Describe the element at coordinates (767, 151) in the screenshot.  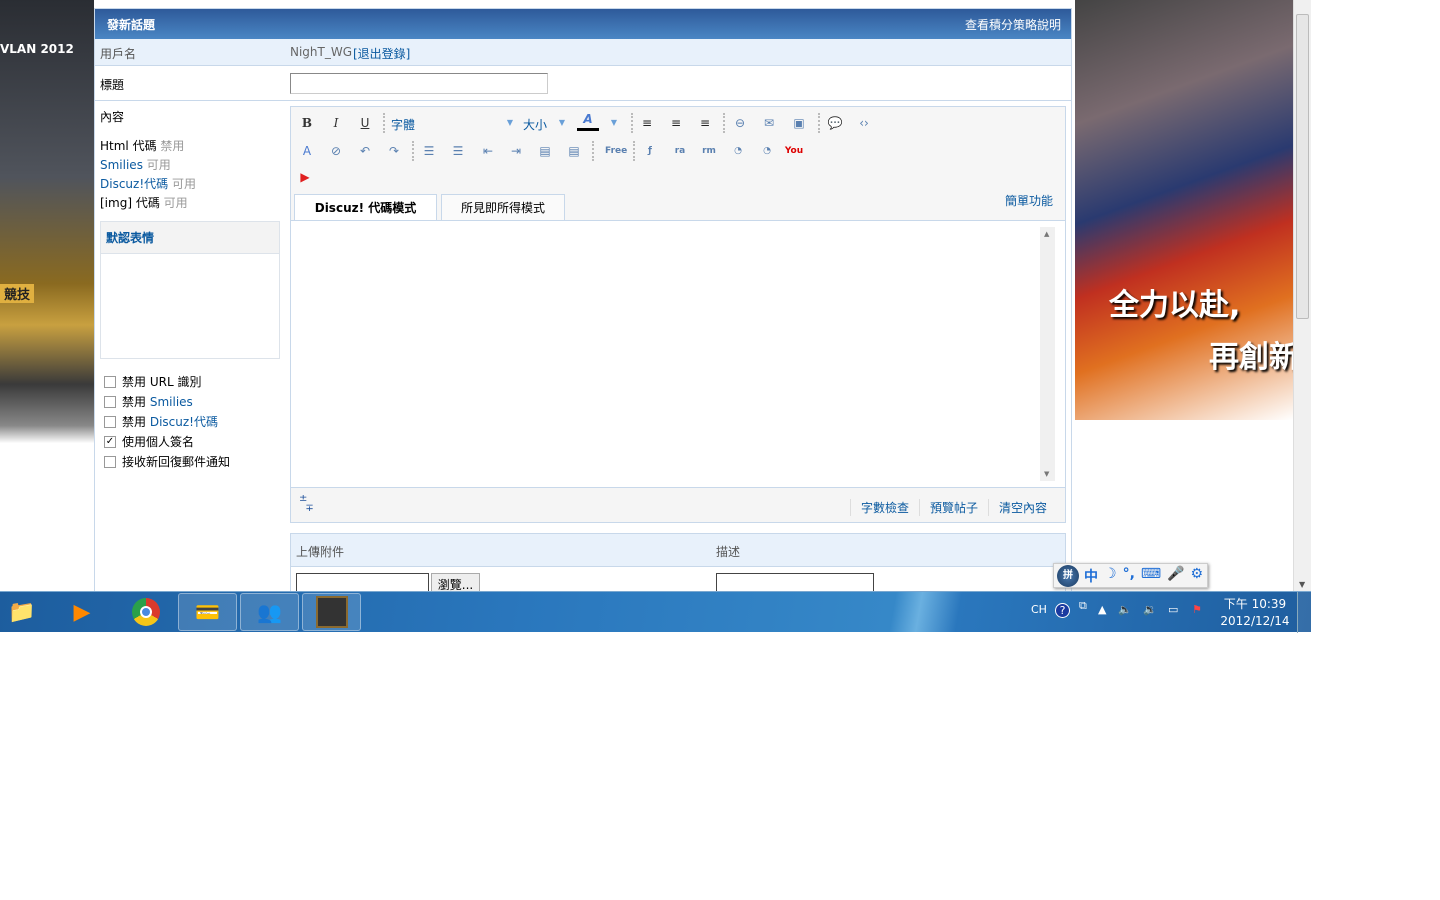
I see `wmv-icon: ◔` at that location.